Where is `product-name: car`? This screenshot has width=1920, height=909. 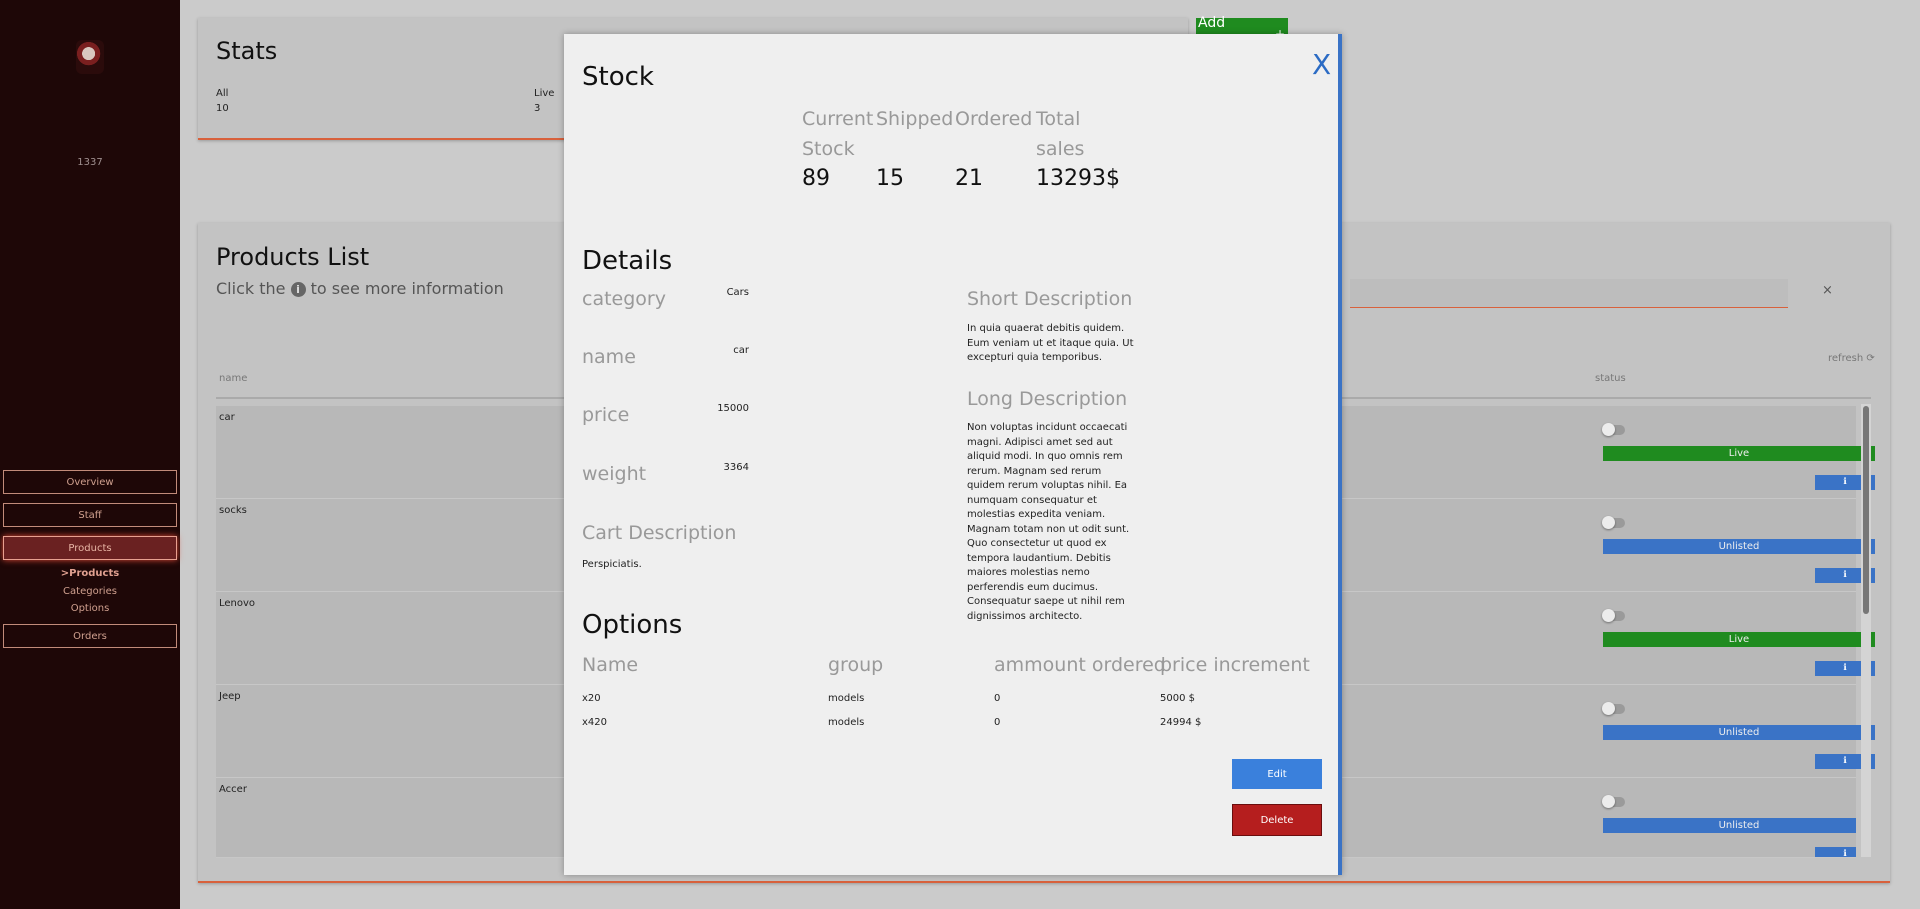 product-name: car is located at coordinates (227, 417).